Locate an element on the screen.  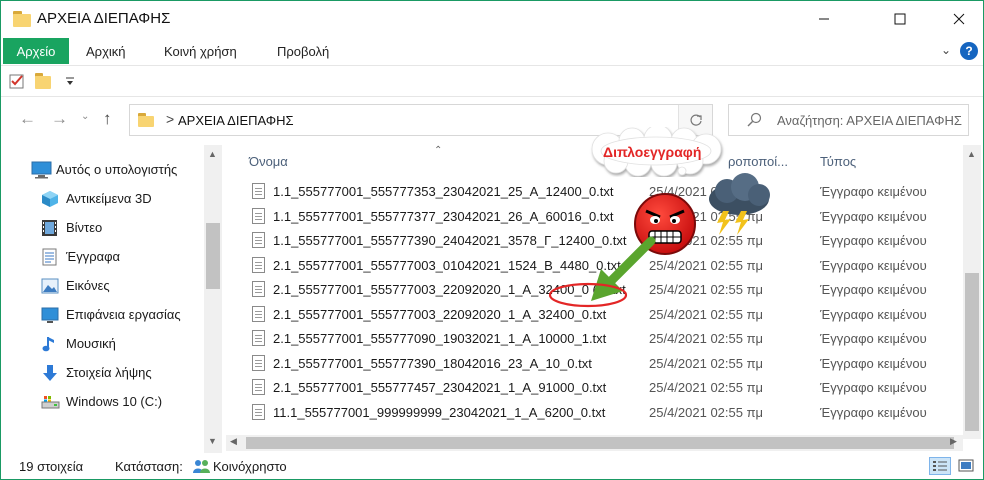
scroll-right-icon: ▶ is located at coordinates (953, 441).